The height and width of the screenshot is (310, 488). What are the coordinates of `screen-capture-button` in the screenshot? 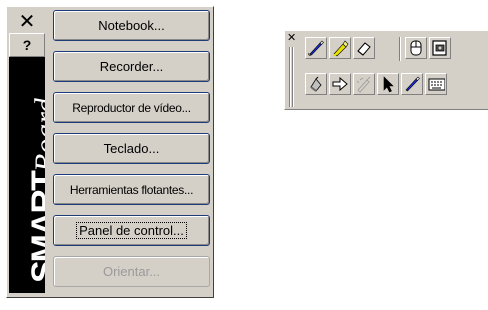 It's located at (440, 48).